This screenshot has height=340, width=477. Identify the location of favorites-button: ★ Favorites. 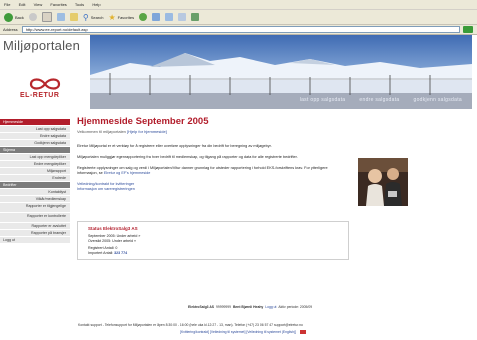
(121, 17).